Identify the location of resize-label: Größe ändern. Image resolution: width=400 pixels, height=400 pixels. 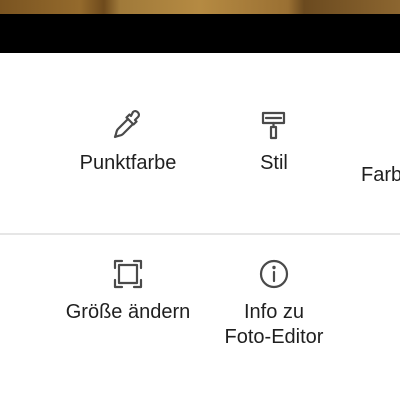
(128, 312).